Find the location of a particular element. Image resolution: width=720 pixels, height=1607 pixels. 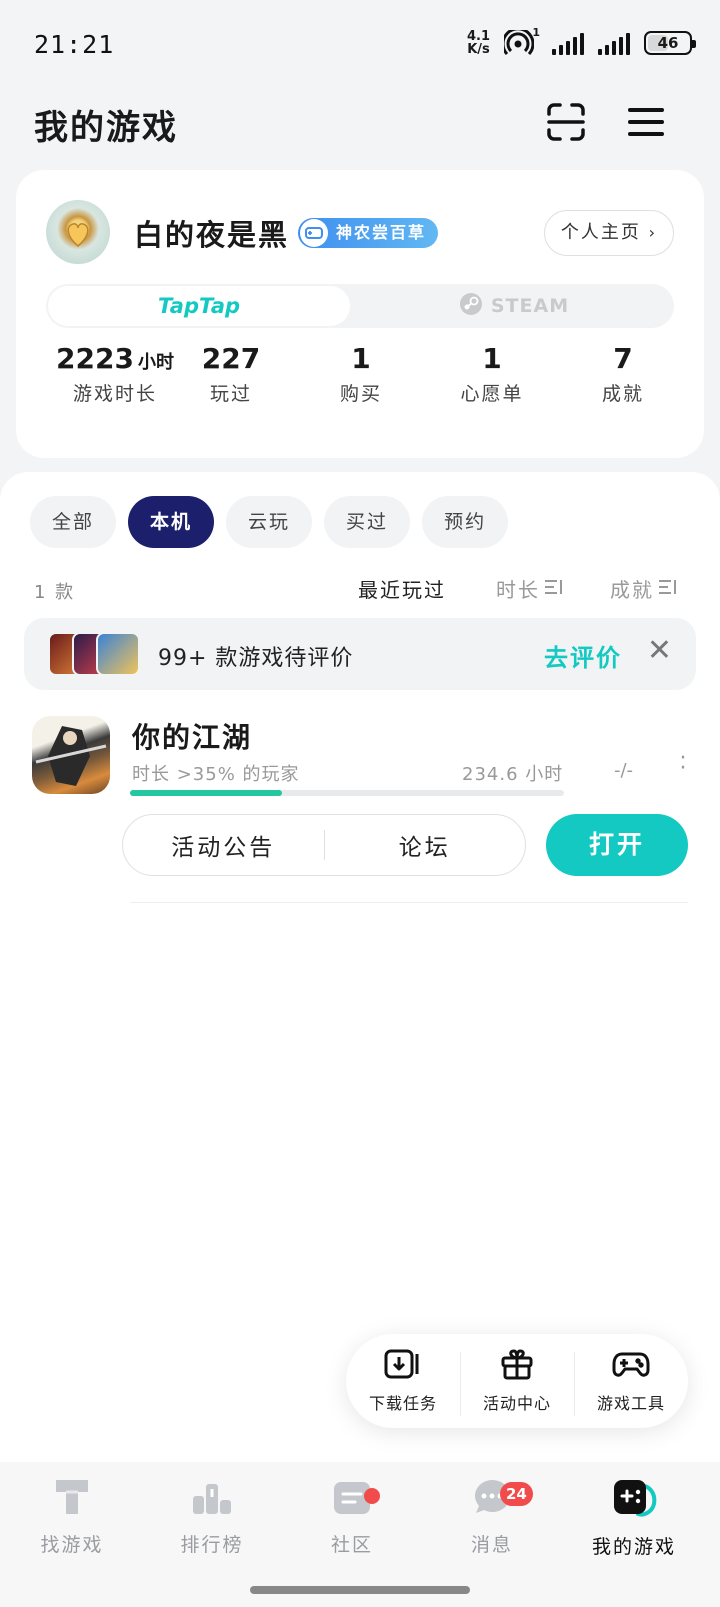

floating-toolbar: 下载任务 活动中心 游戏工具 is located at coordinates (517, 1381).